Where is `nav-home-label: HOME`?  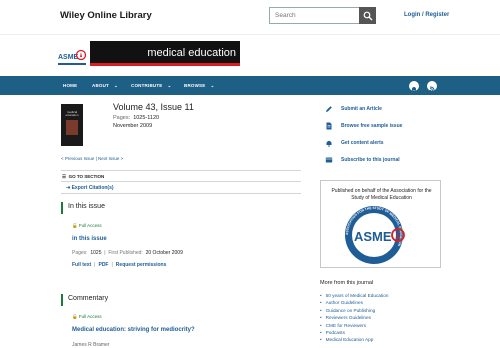
nav-home-label: HOME is located at coordinates (70, 85).